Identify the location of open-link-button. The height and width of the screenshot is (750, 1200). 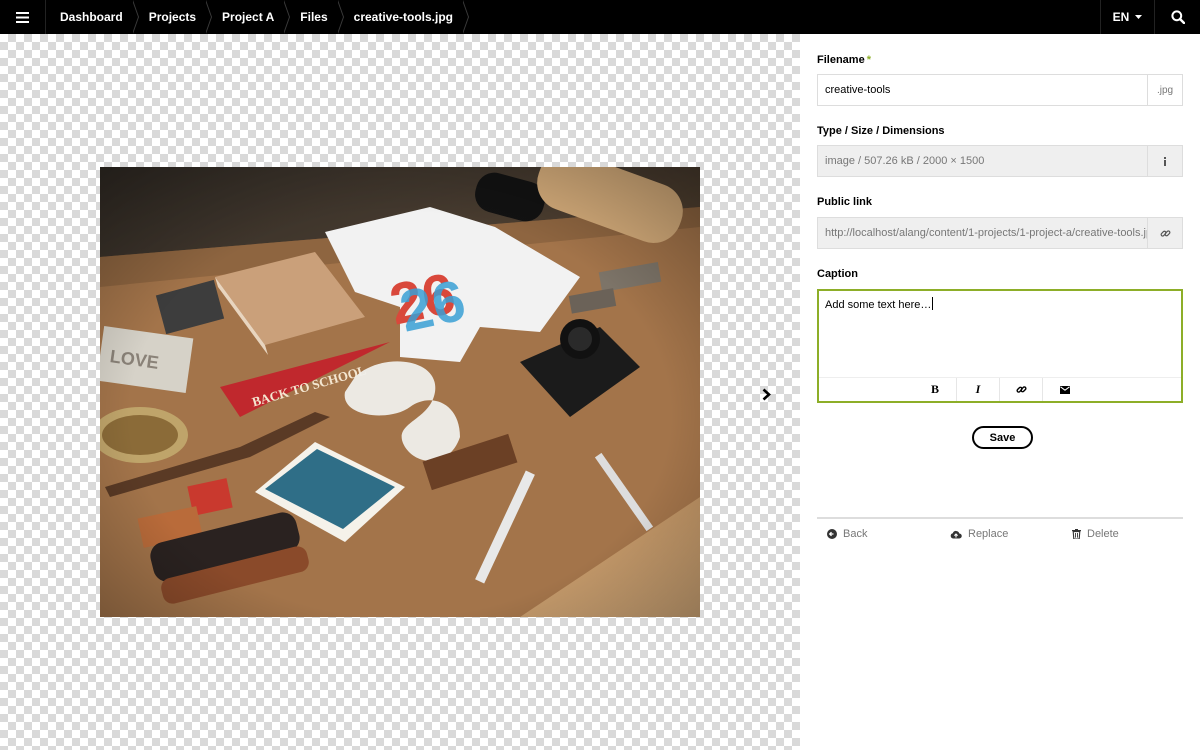
(1164, 233).